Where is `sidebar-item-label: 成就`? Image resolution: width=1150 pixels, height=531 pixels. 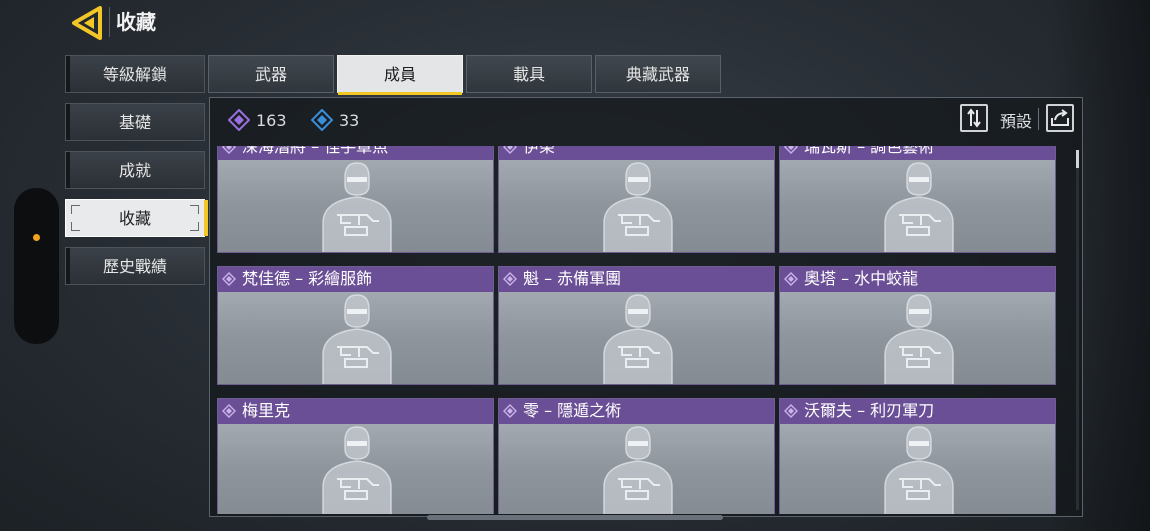
sidebar-item-label: 成就 is located at coordinates (134, 170).